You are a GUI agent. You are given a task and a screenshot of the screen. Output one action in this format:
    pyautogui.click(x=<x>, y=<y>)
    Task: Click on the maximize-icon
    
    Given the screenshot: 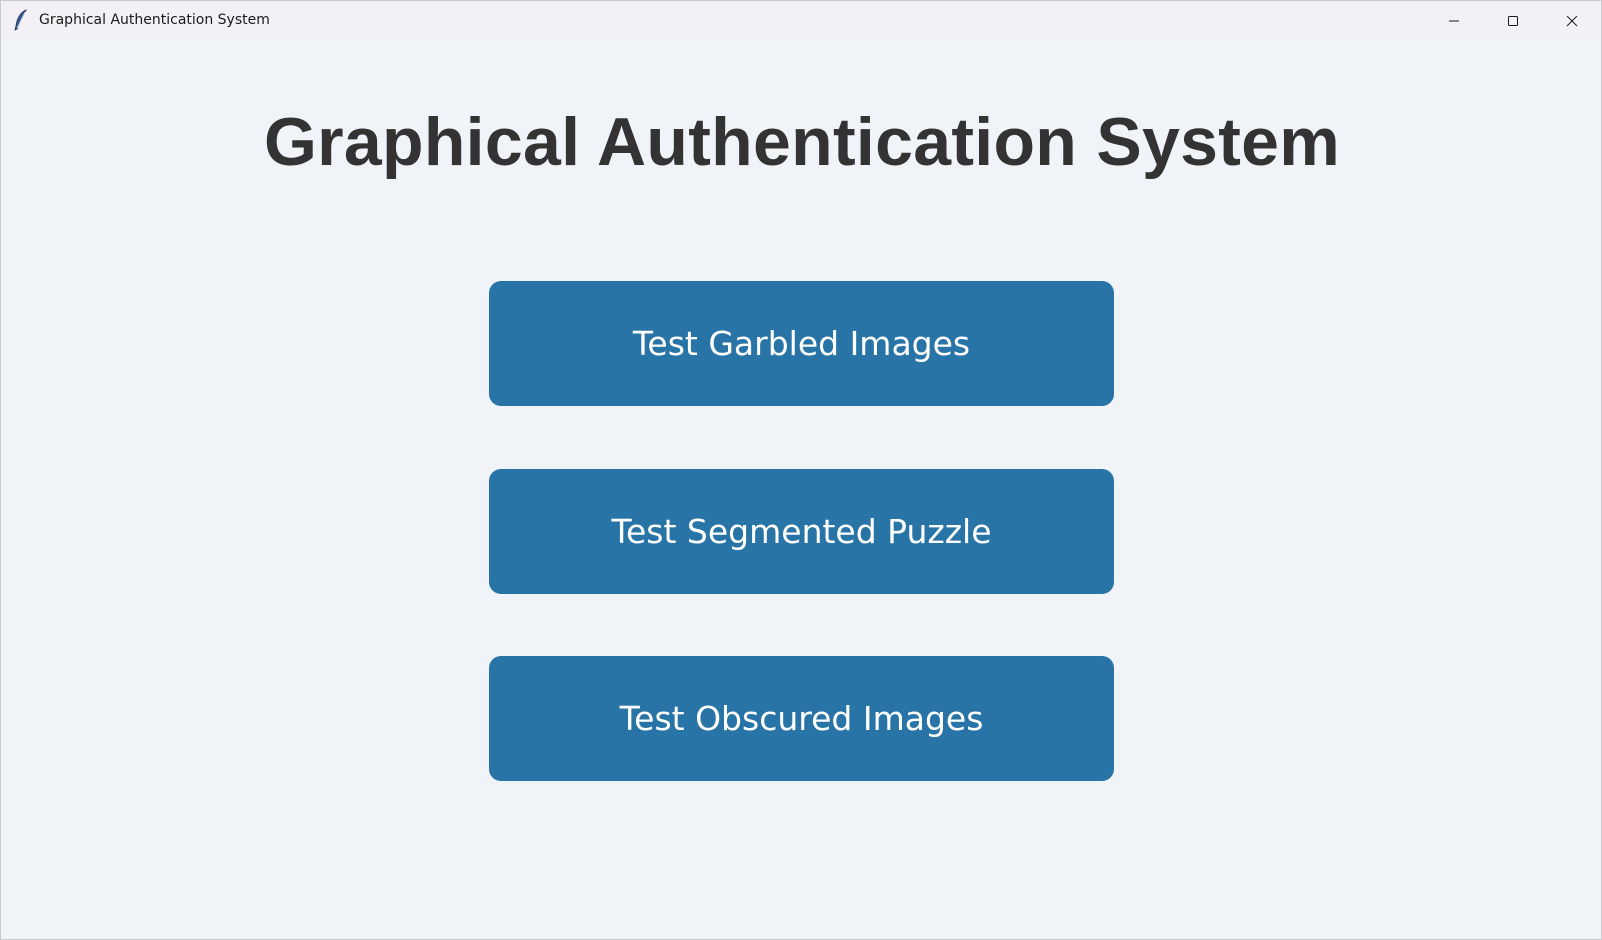 What is the action you would take?
    pyautogui.click(x=1513, y=21)
    